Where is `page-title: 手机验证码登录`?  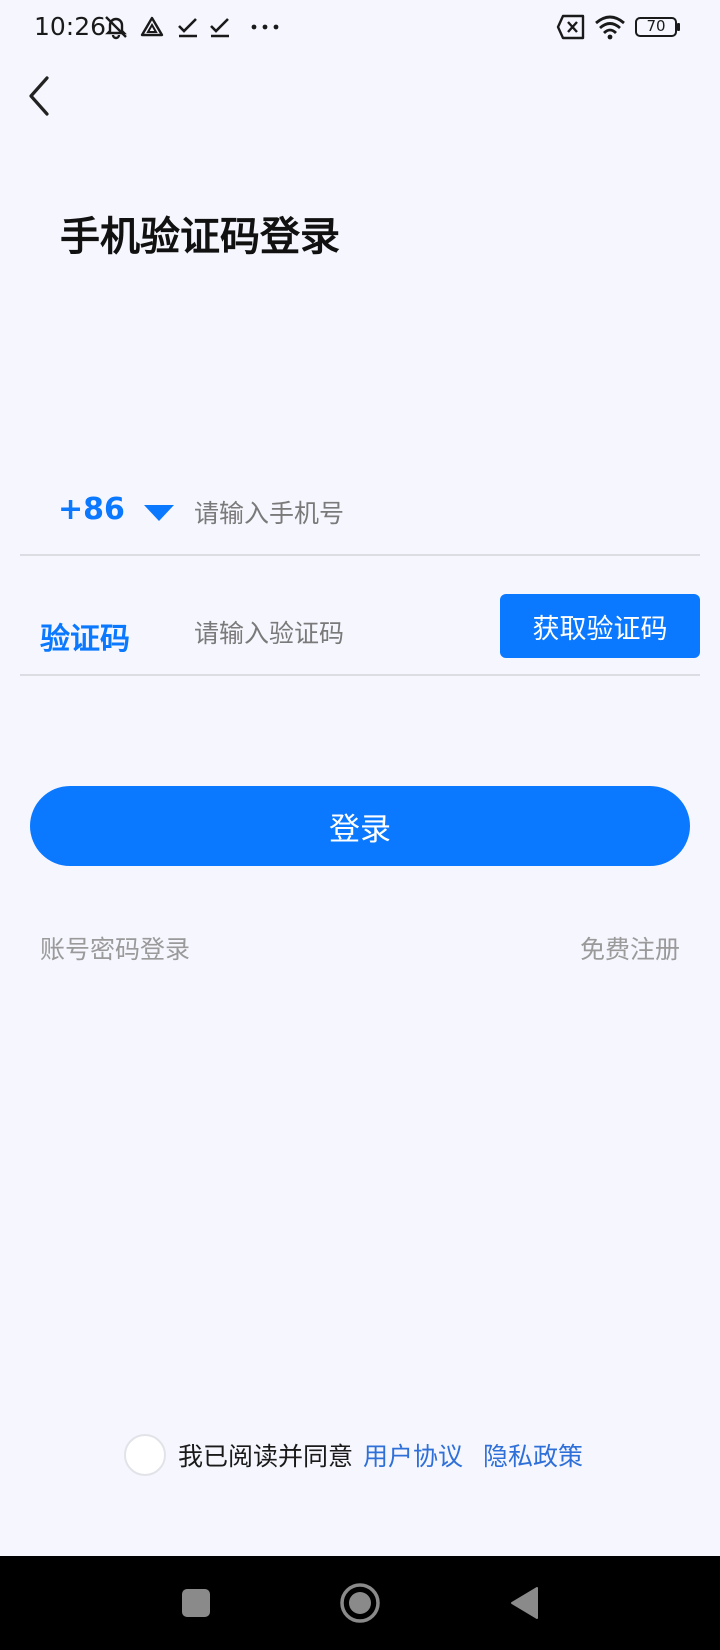
page-title: 手机验证码登录 is located at coordinates (200, 237).